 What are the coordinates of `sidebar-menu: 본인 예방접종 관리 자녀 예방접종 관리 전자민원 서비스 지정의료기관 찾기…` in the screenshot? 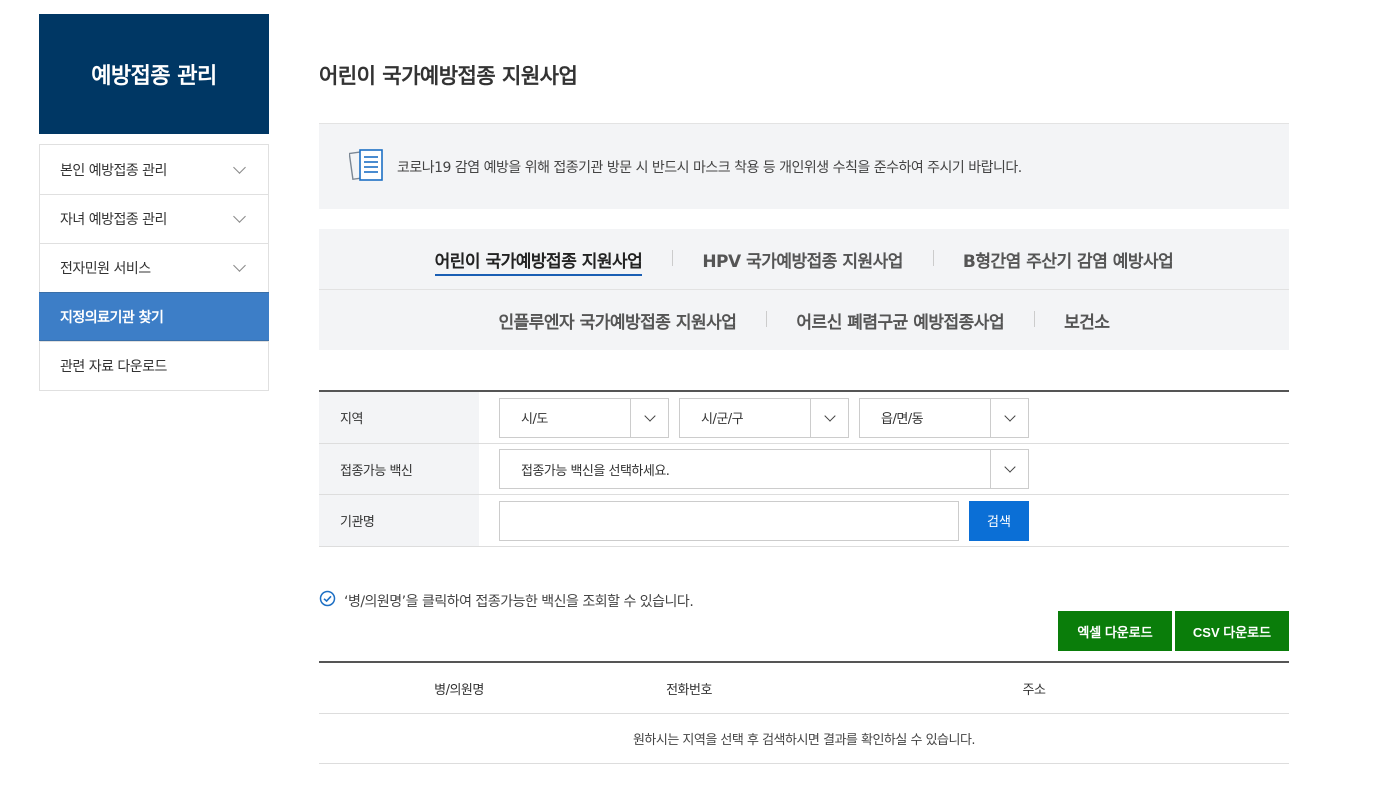 It's located at (154, 267).